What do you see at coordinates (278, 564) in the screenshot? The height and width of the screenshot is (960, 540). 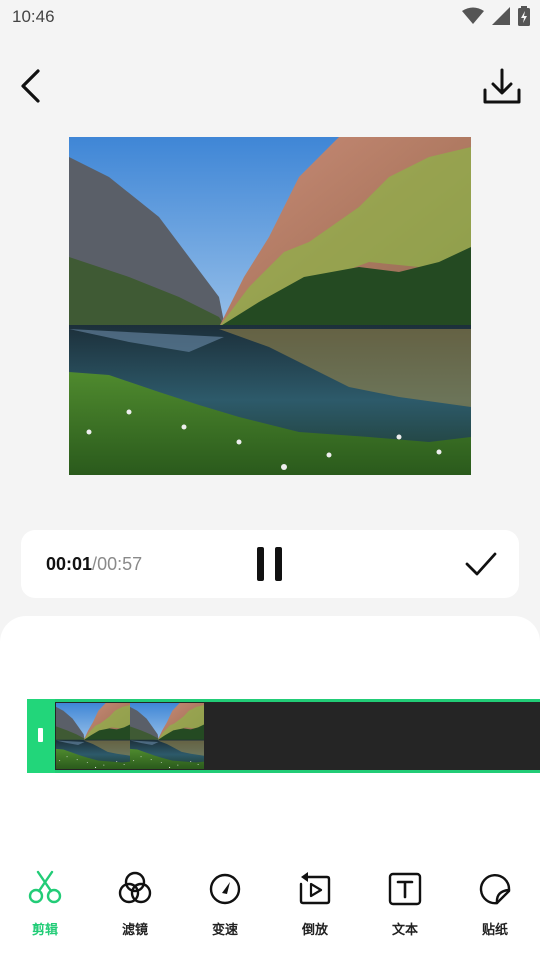 I see `pause-icon-bar` at bounding box center [278, 564].